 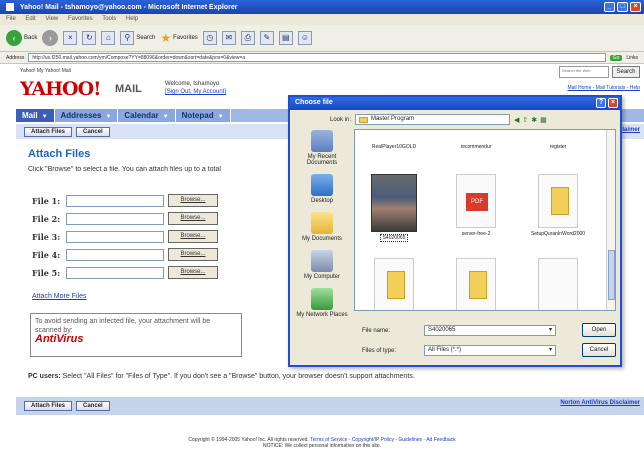 I want to click on stop-icon: ×, so click(x=70, y=38).